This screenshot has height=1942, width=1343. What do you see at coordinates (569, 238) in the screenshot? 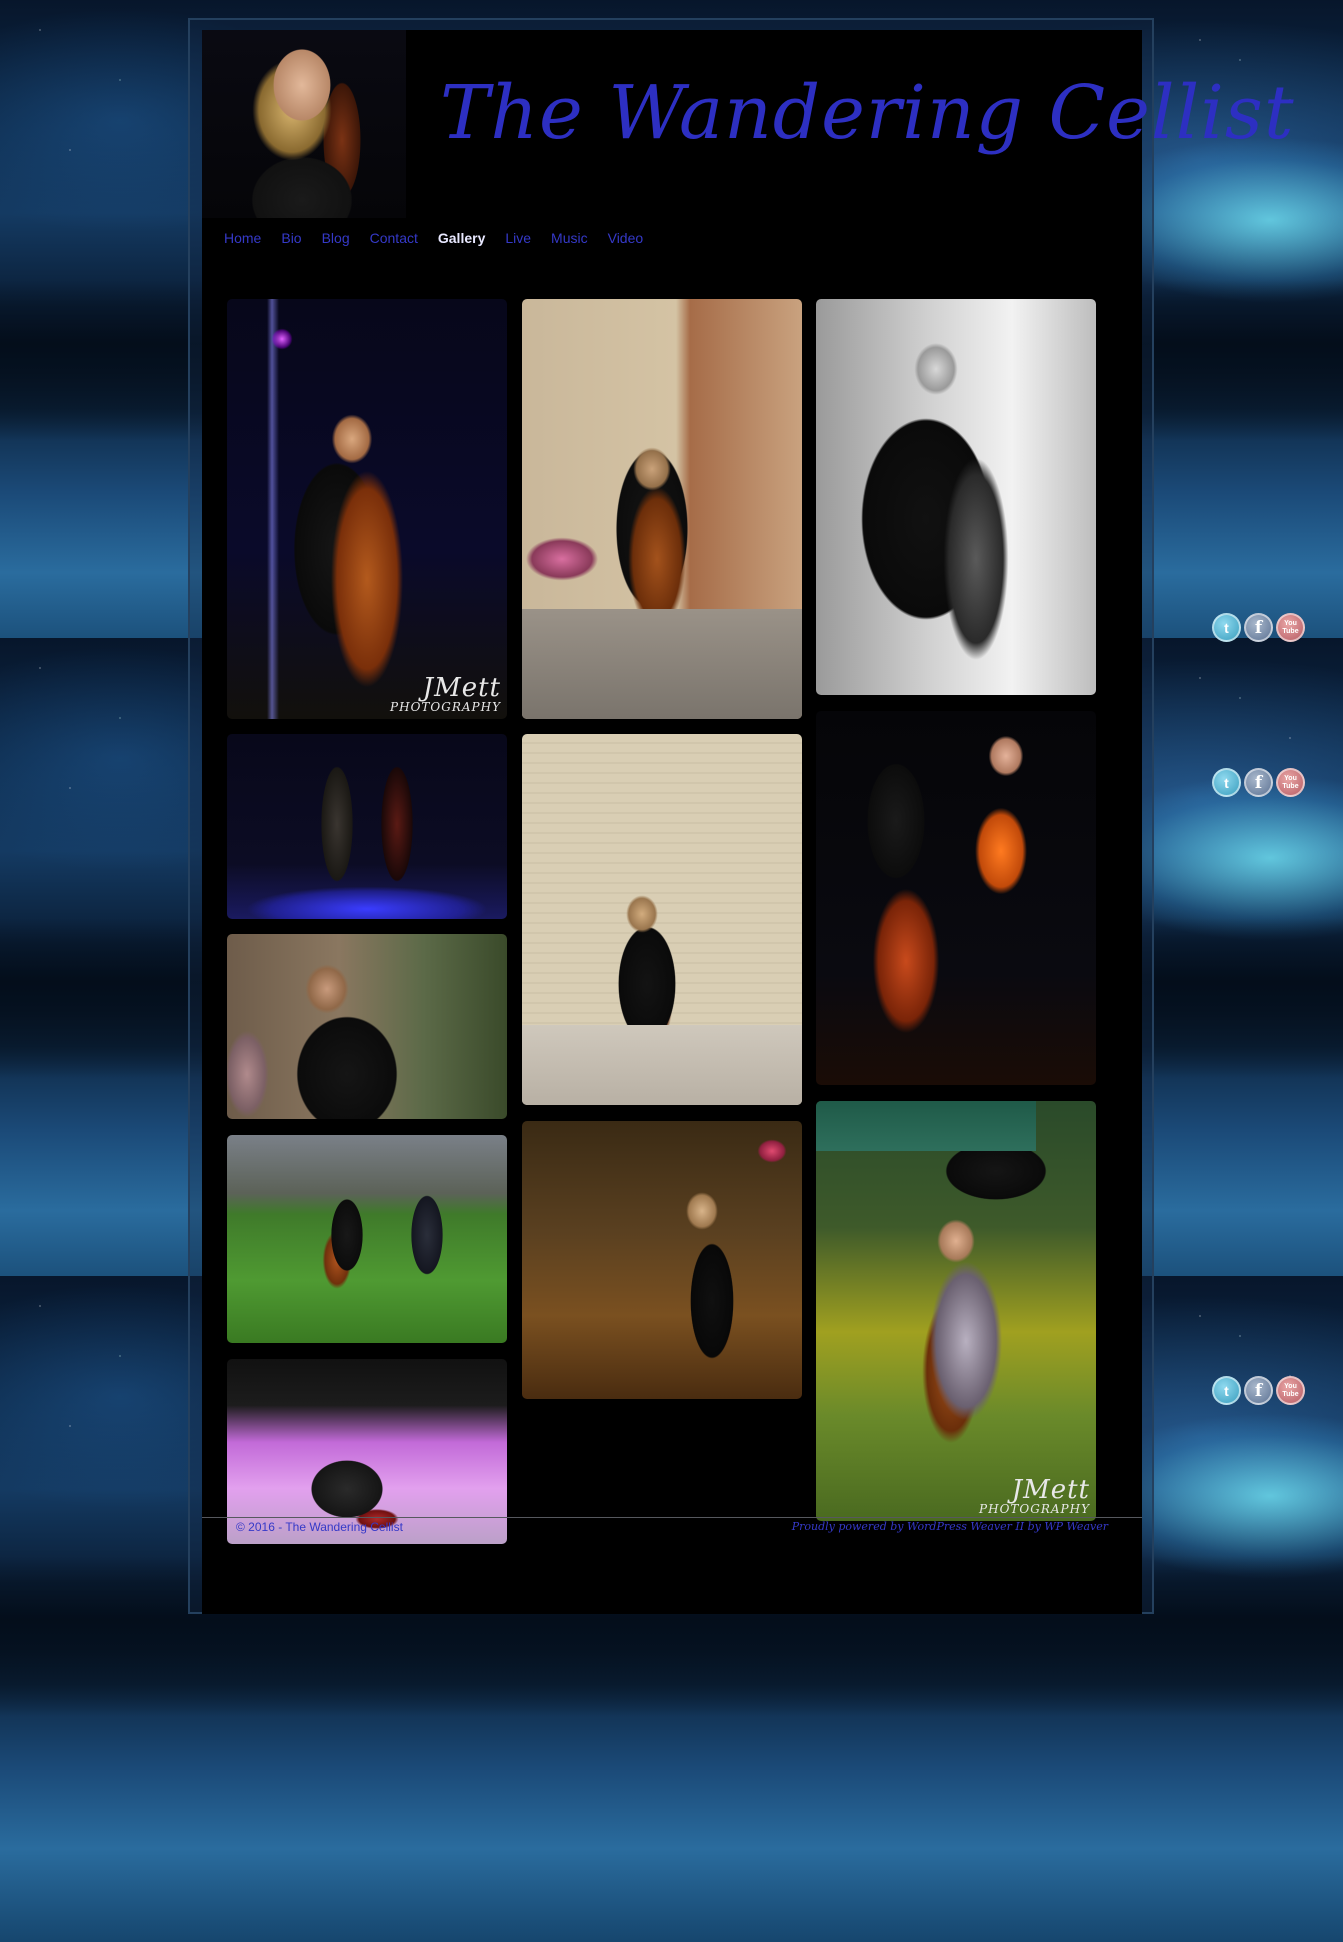
I see `nav-music: Music` at bounding box center [569, 238].